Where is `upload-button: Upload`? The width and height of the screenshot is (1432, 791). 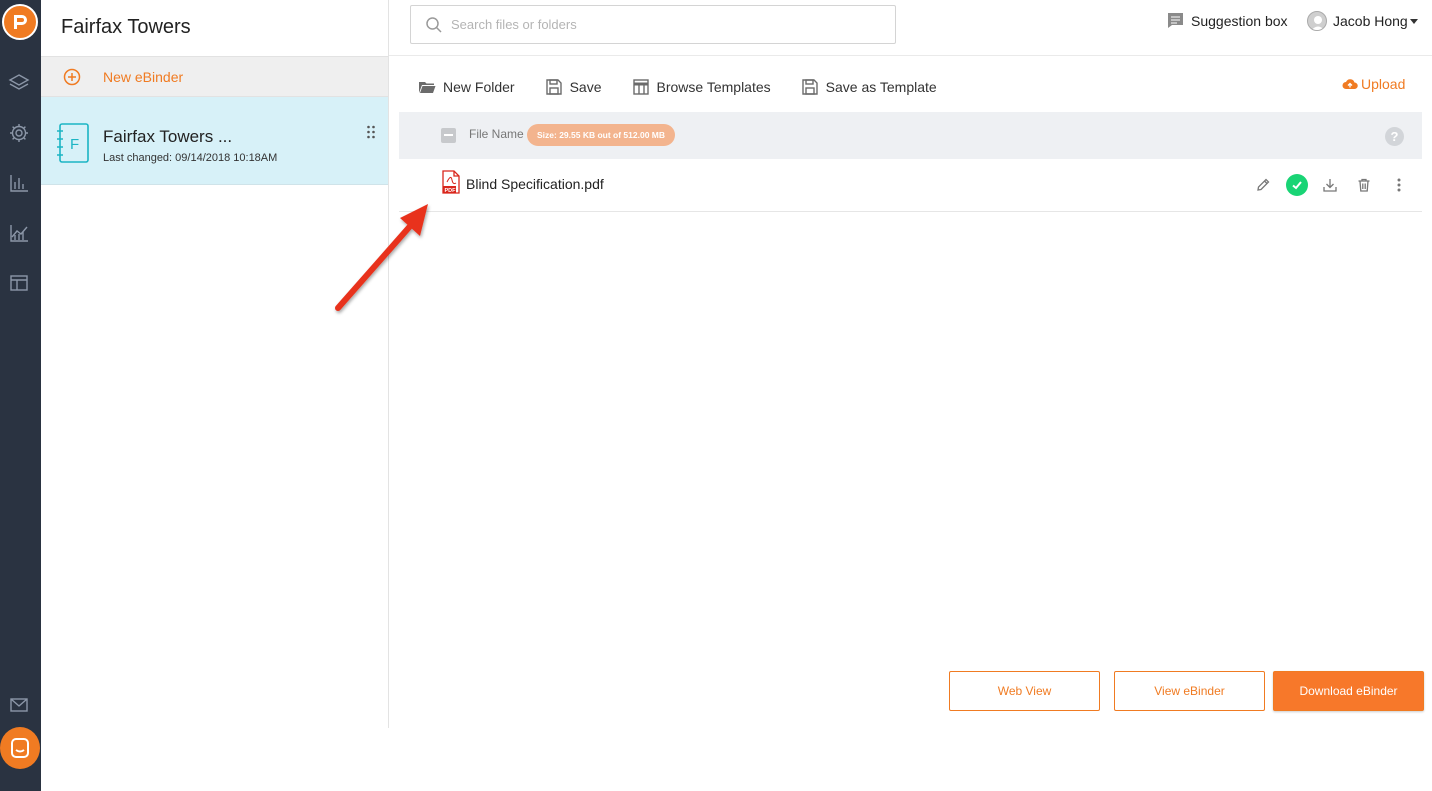
upload-button: Upload is located at coordinates (1373, 84).